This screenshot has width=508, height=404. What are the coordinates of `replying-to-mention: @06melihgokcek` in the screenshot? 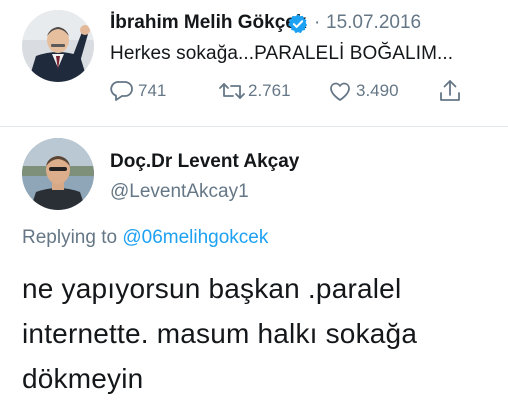 It's located at (195, 237).